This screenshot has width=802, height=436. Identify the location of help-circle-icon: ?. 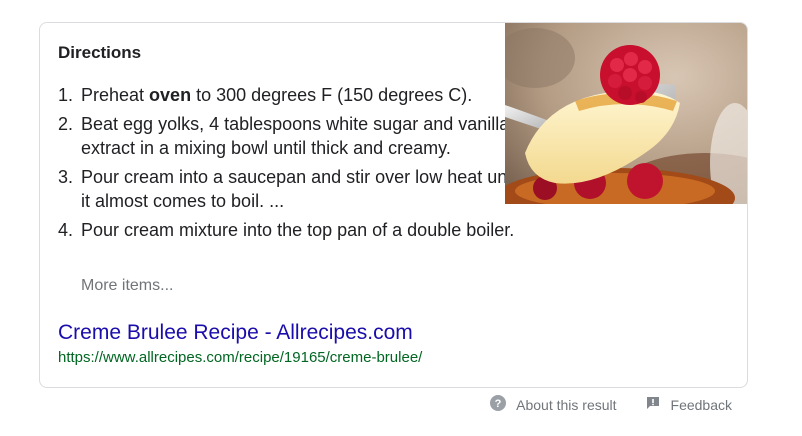
(498, 404).